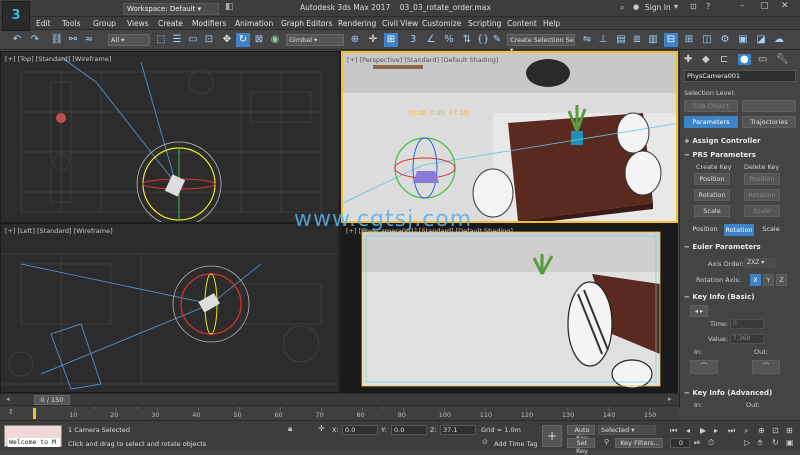 This screenshot has height=455, width=800. Describe the element at coordinates (409, 430) in the screenshot. I see `y-coordinate-field: 0.0` at that location.